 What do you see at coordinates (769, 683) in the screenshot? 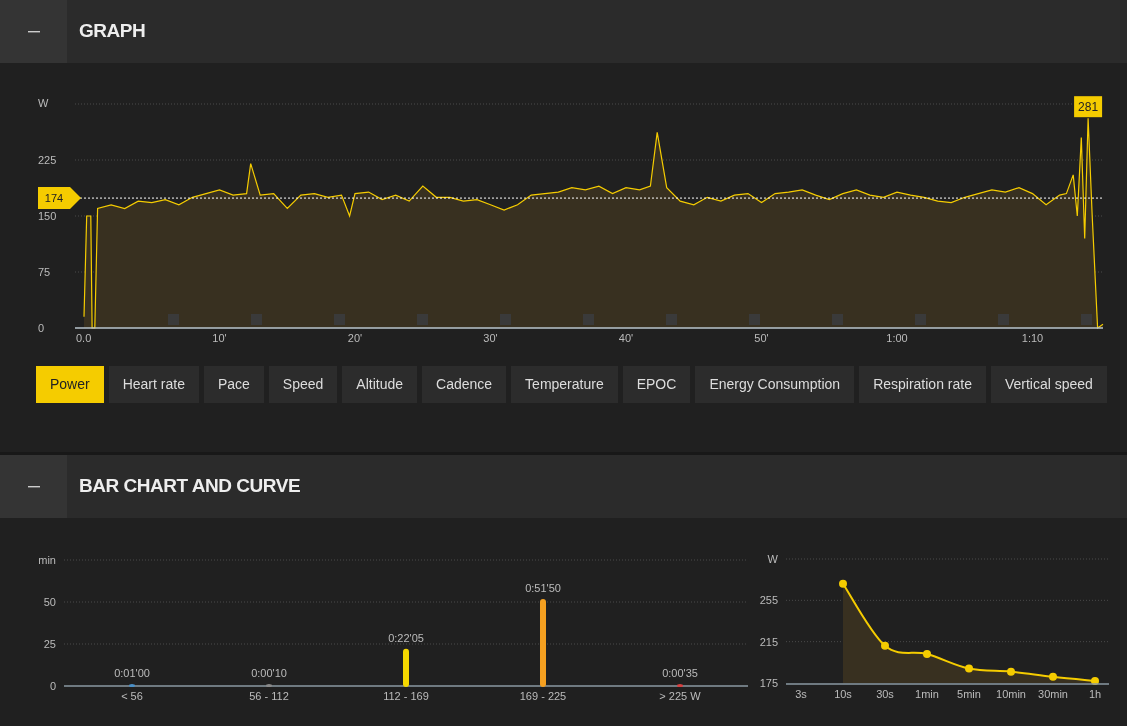
I see `axis-label: 175` at bounding box center [769, 683].